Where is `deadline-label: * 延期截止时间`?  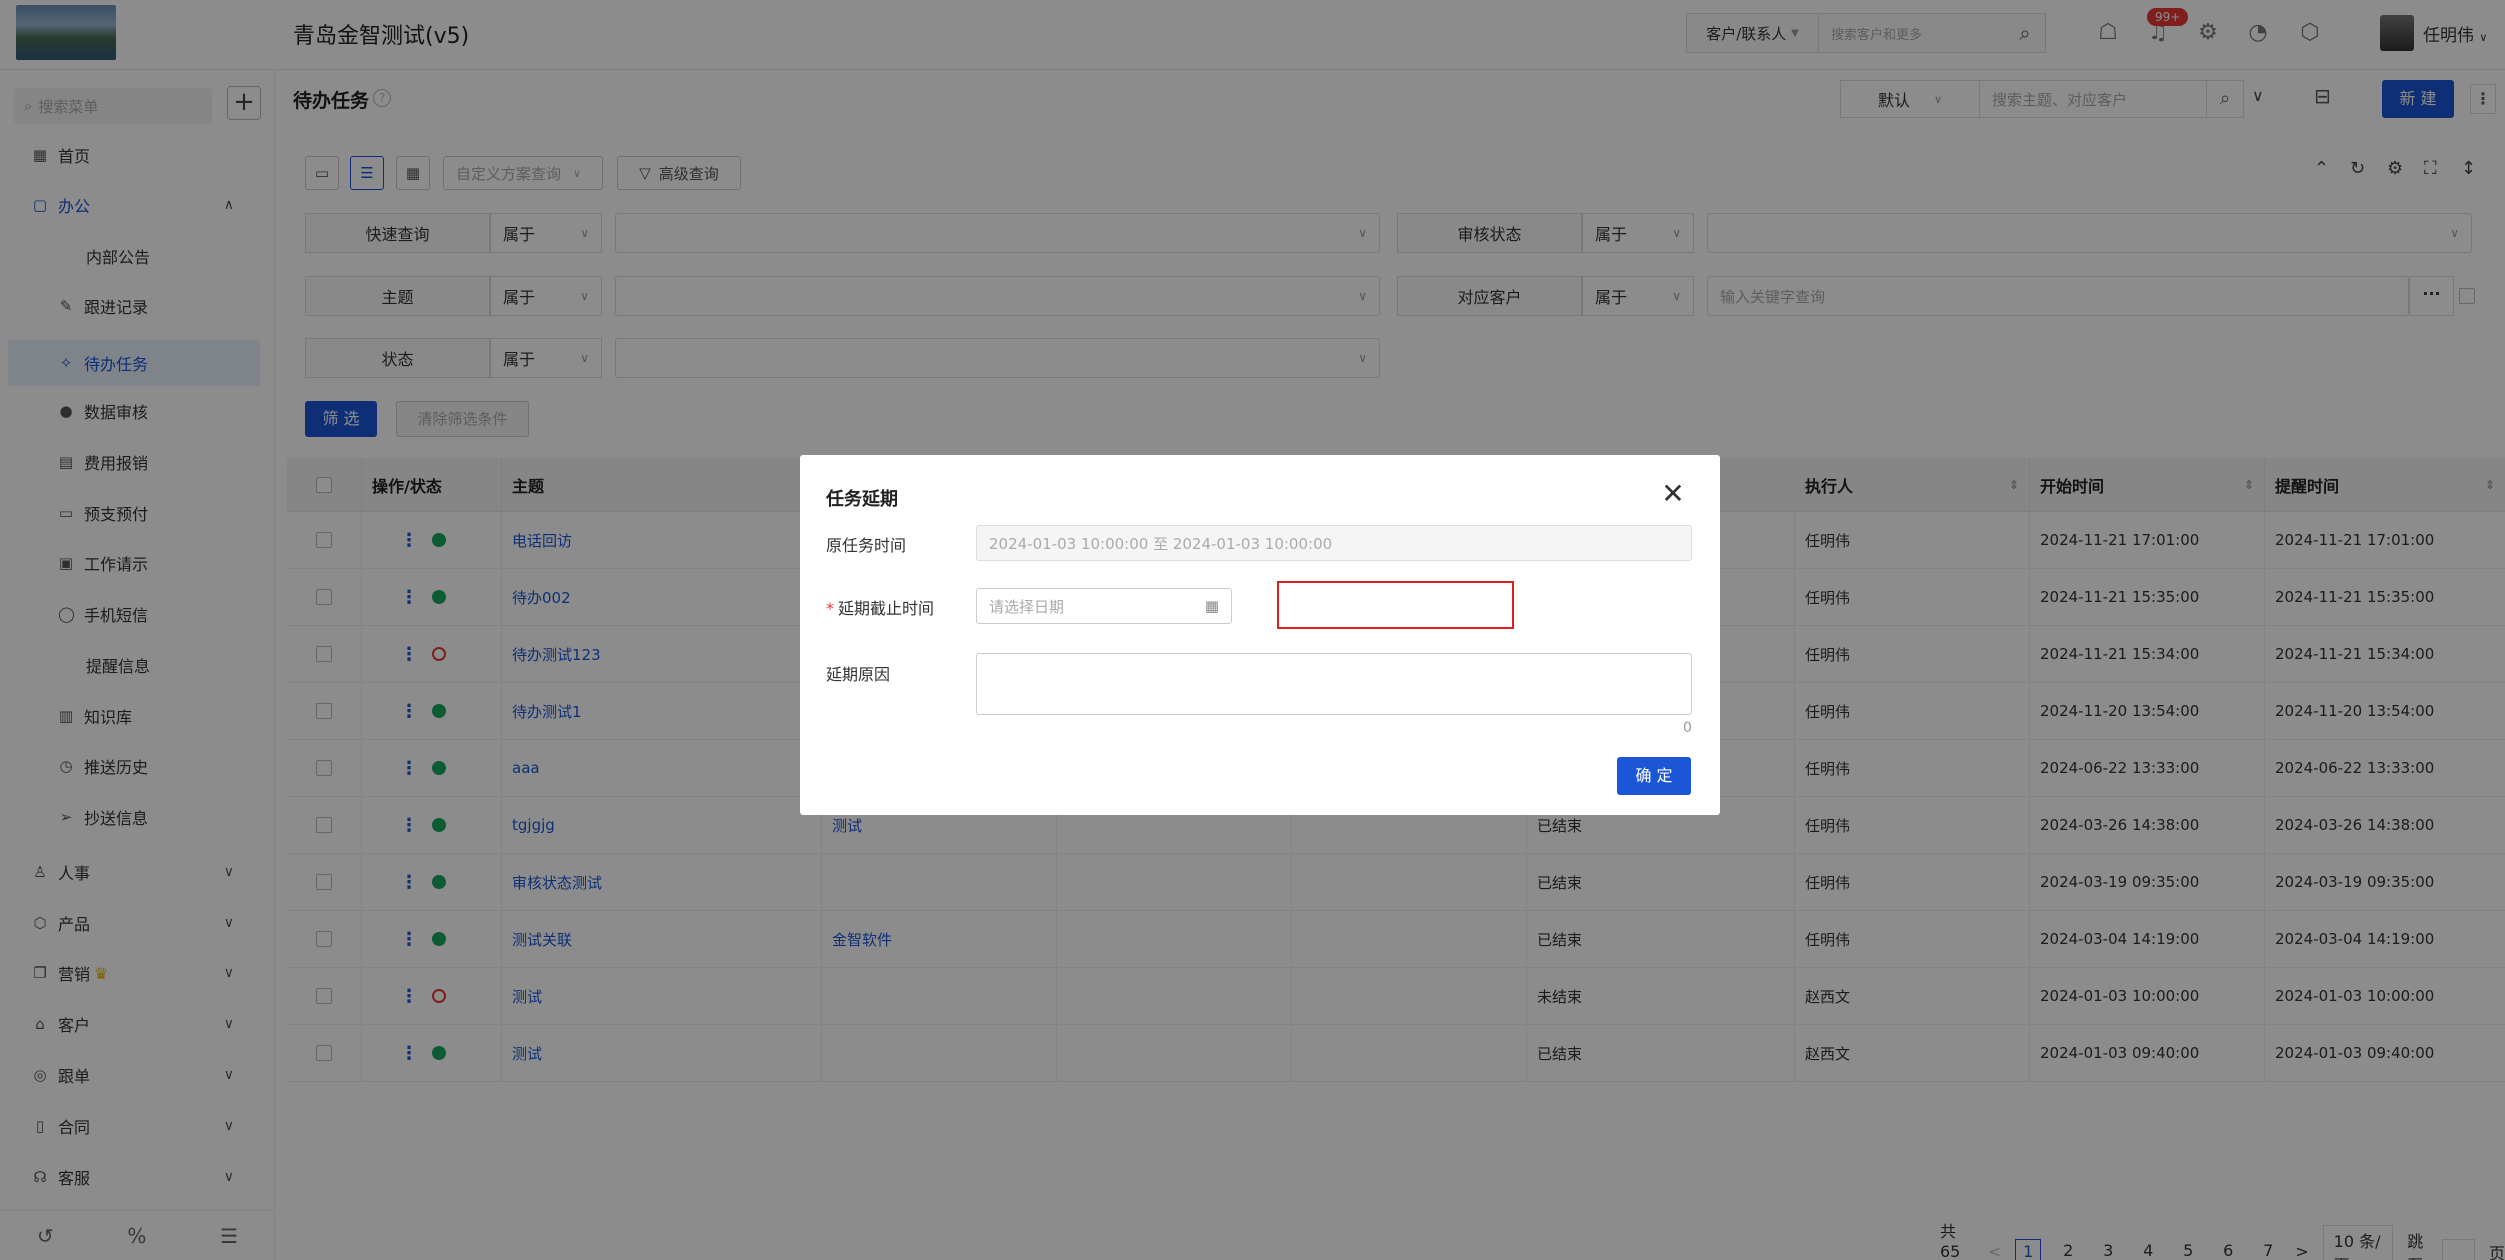
deadline-label: * 延期截止时间 is located at coordinates (880, 608).